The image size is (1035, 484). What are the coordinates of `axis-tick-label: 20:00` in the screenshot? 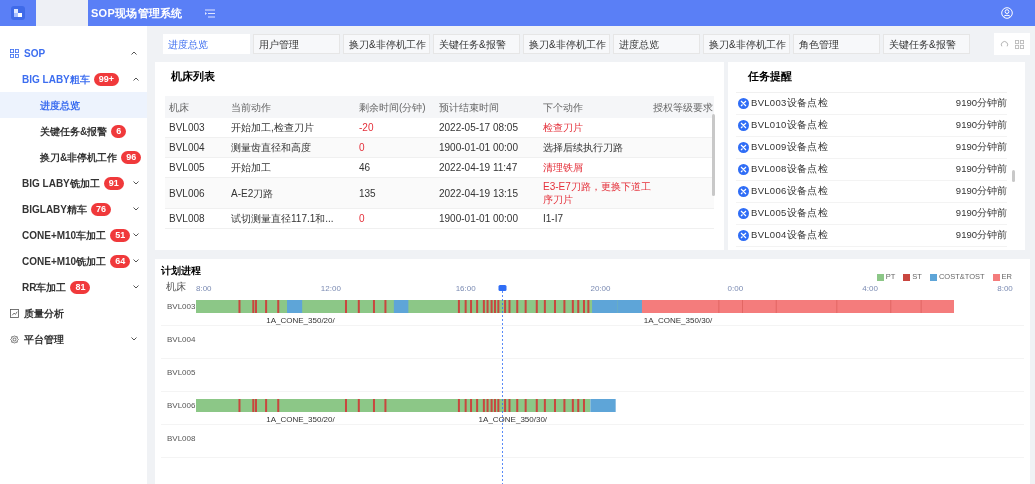 It's located at (600, 289).